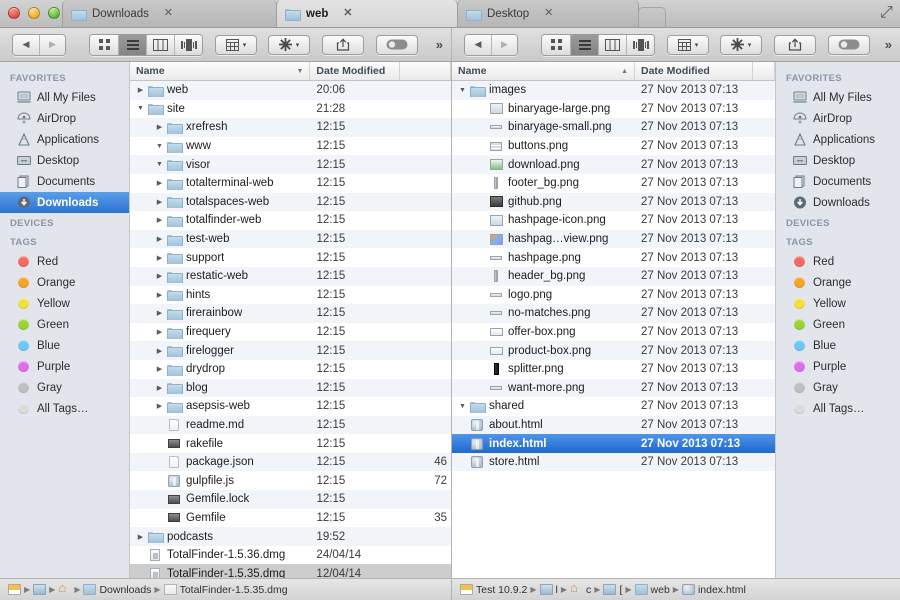  What do you see at coordinates (290, 518) in the screenshot?
I see `table-row: ▶ Gemfile 12:15 35` at bounding box center [290, 518].